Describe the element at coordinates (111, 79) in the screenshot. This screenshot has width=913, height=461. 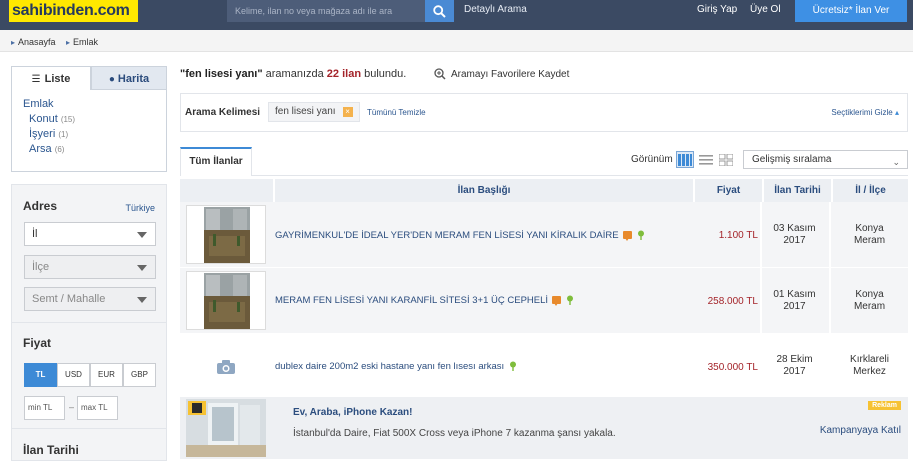
I see `map-pin-icon: ●` at that location.